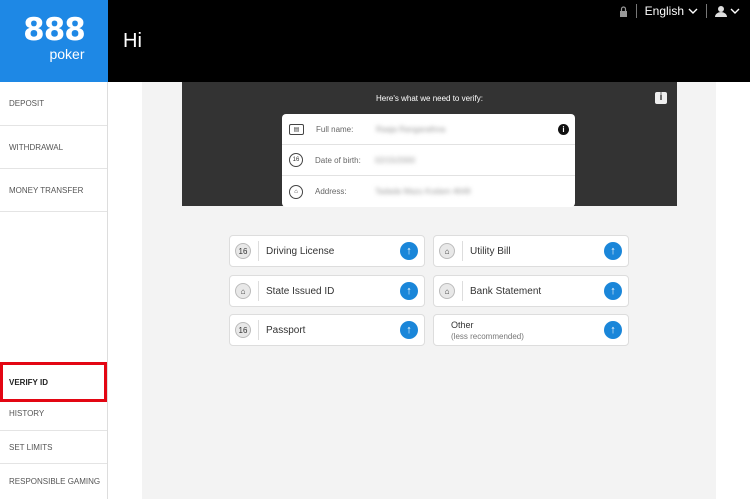  I want to click on user-icon, so click(721, 11).